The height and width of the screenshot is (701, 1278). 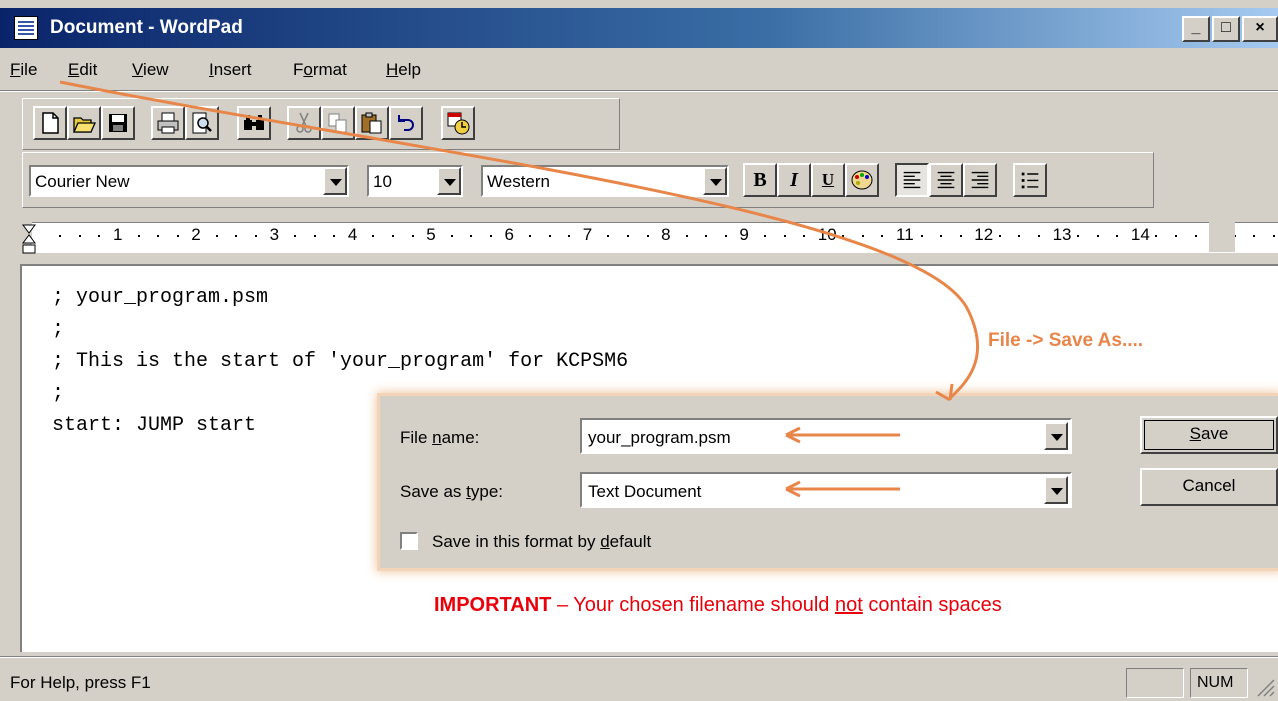 What do you see at coordinates (409, 541) in the screenshot?
I see `save-default-checkbox` at bounding box center [409, 541].